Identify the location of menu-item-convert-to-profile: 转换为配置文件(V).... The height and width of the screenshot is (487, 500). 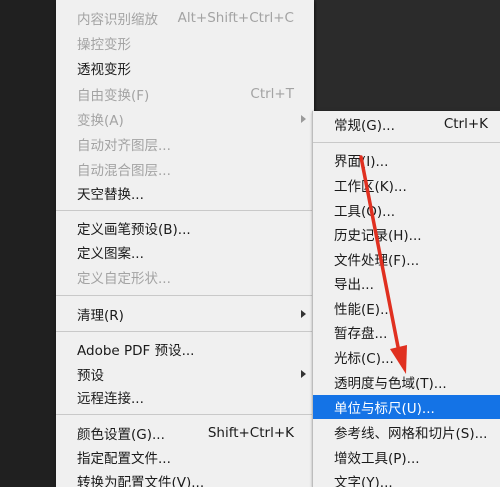
(185, 478).